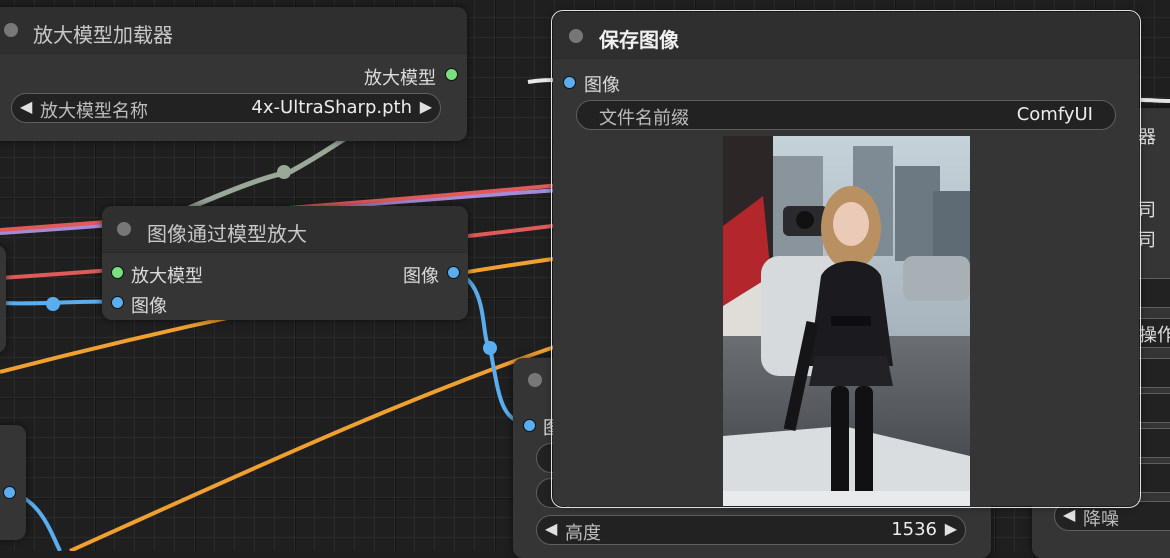 This screenshot has height=558, width=1170. I want to click on widget-value: 1536, so click(914, 529).